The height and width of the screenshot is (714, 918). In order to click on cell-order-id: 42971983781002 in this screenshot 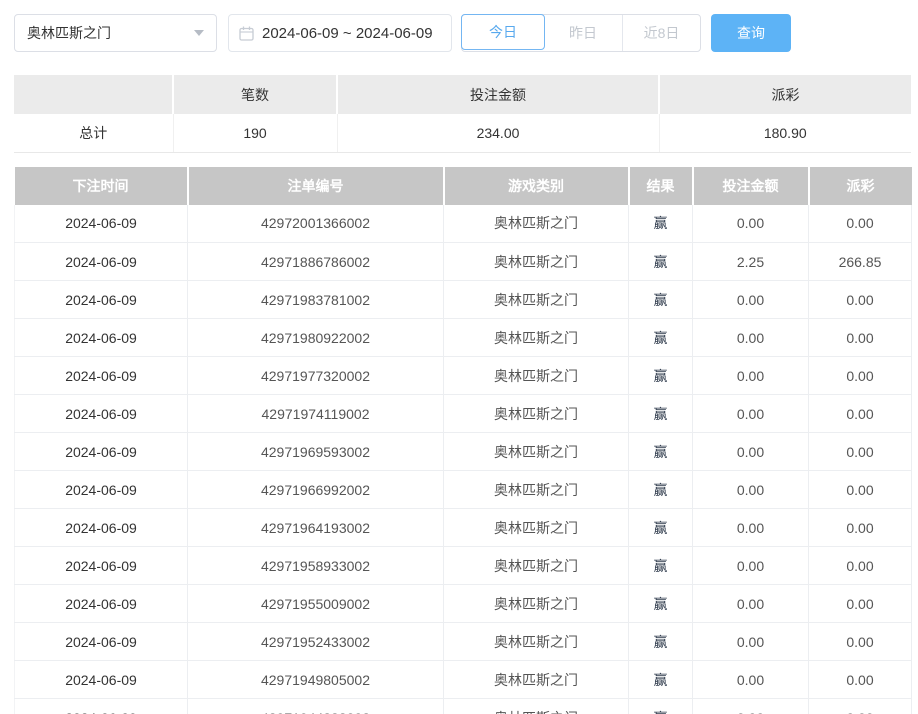, I will do `click(315, 299)`.